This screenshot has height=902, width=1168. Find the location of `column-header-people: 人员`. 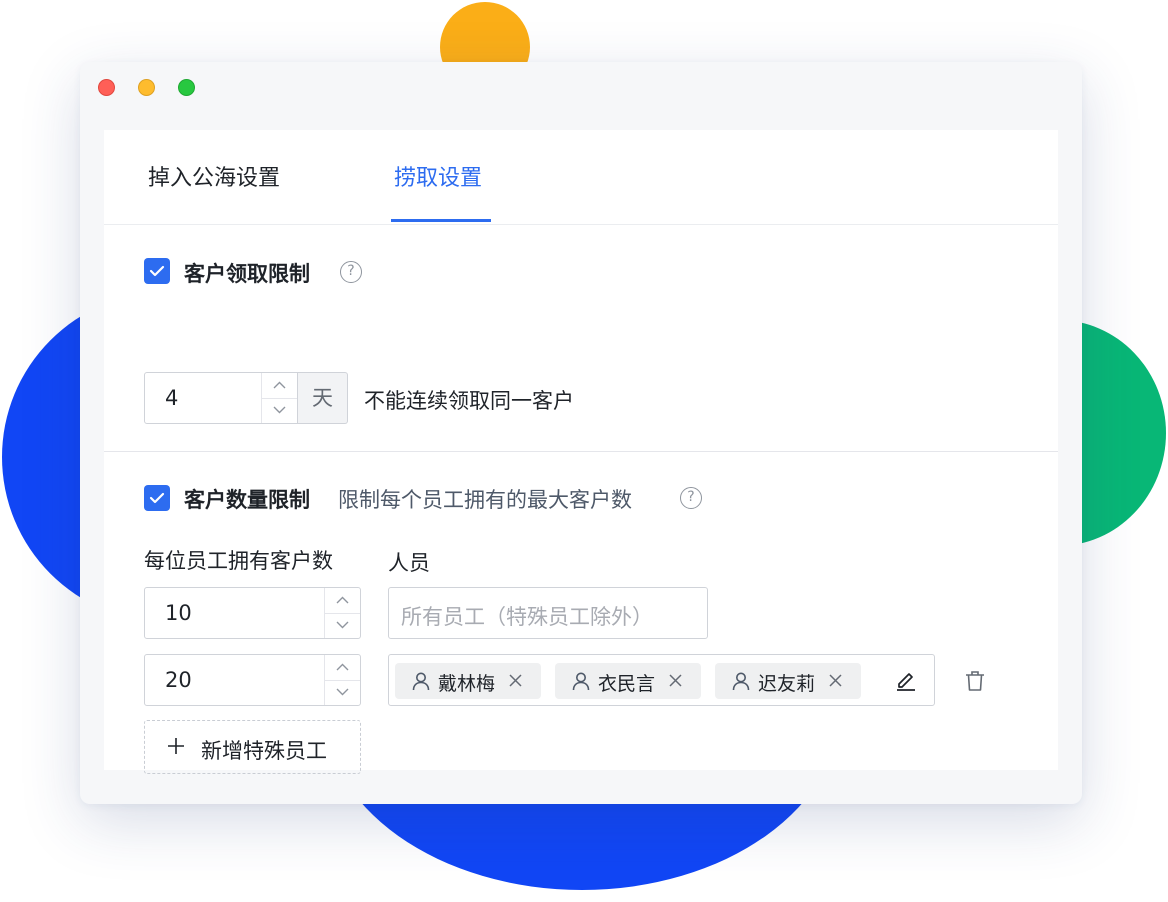

column-header-people: 人员 is located at coordinates (409, 563).